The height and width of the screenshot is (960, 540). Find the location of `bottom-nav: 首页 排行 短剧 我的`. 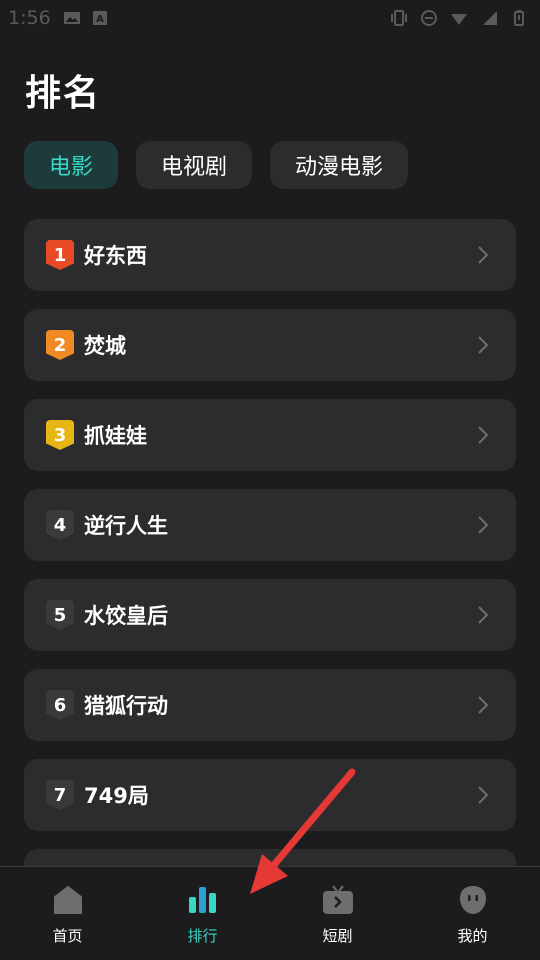

bottom-nav: 首页 排行 短剧 我的 is located at coordinates (270, 913).